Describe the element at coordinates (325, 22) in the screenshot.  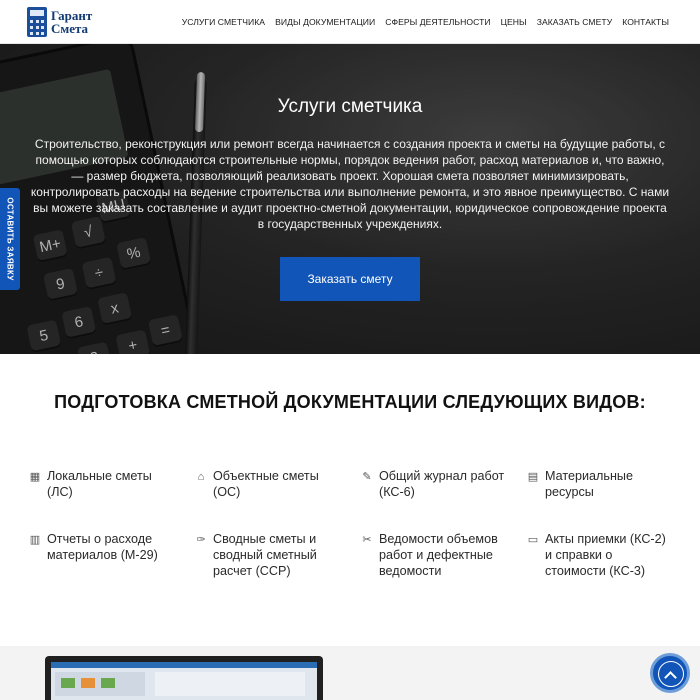
I see `nav-doc-types: ВИДЫ ДОКУМЕНТАЦИИ` at that location.